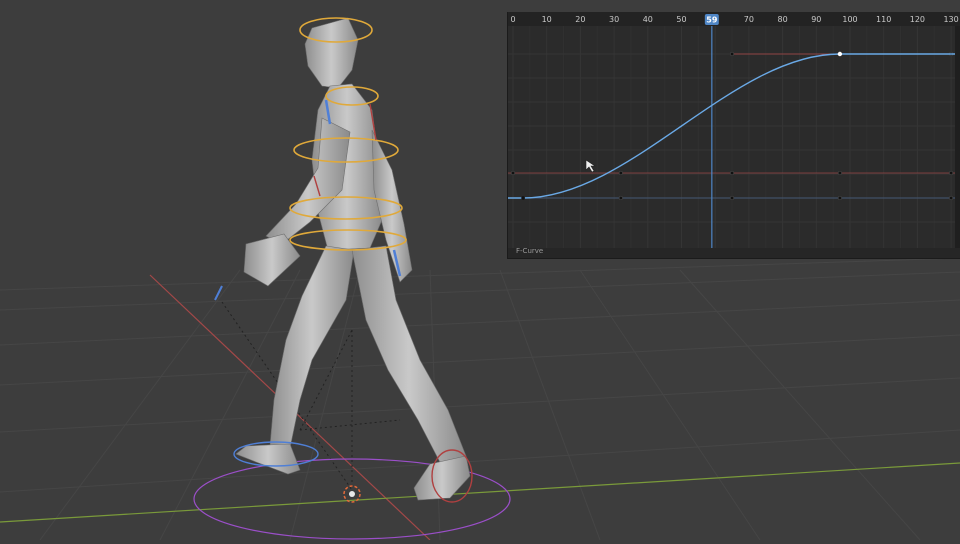  Describe the element at coordinates (917, 19) in the screenshot. I see `ruler-label: 120` at that location.